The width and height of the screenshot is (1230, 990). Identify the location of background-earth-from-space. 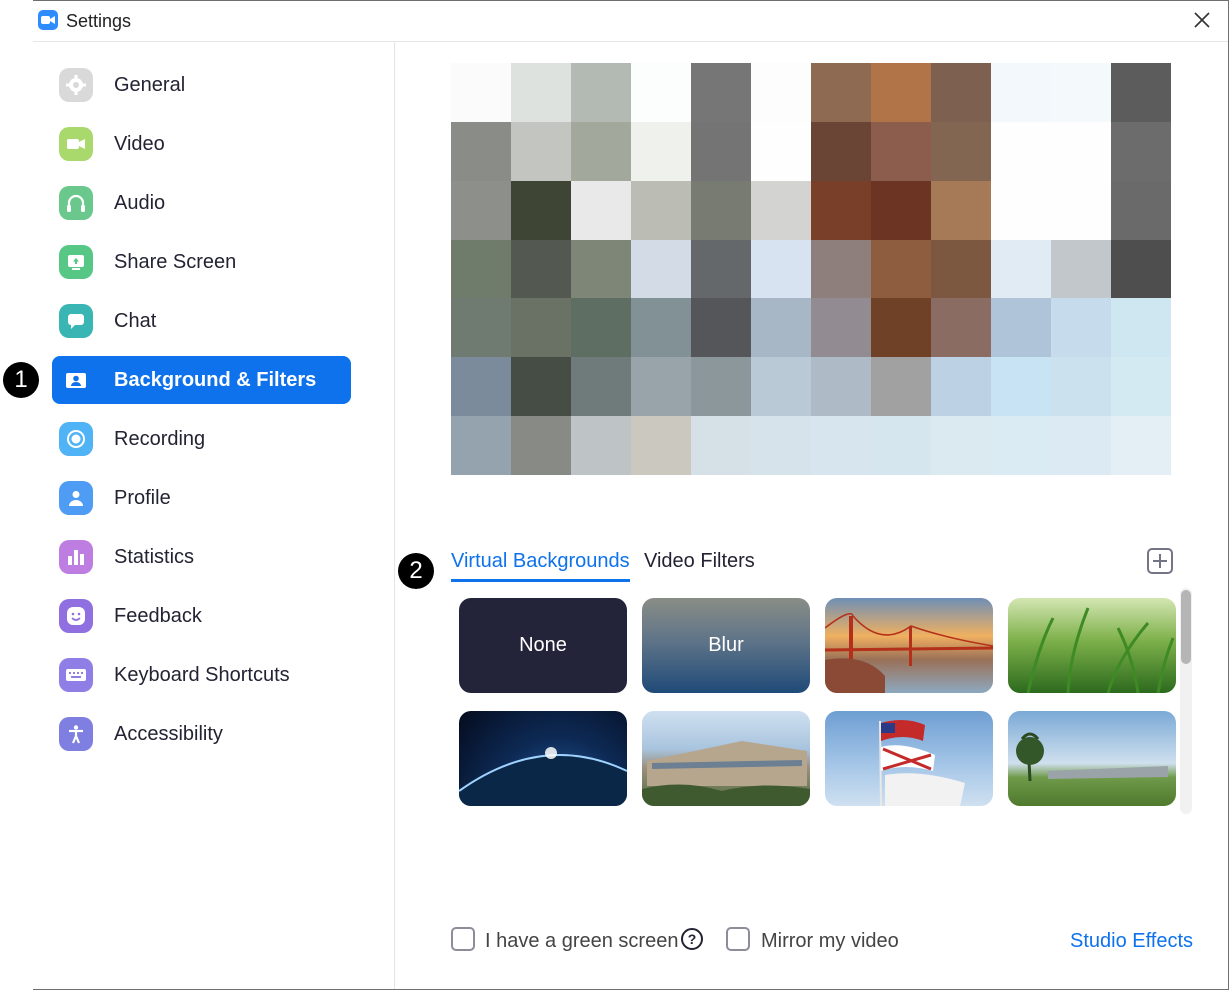
(543, 758).